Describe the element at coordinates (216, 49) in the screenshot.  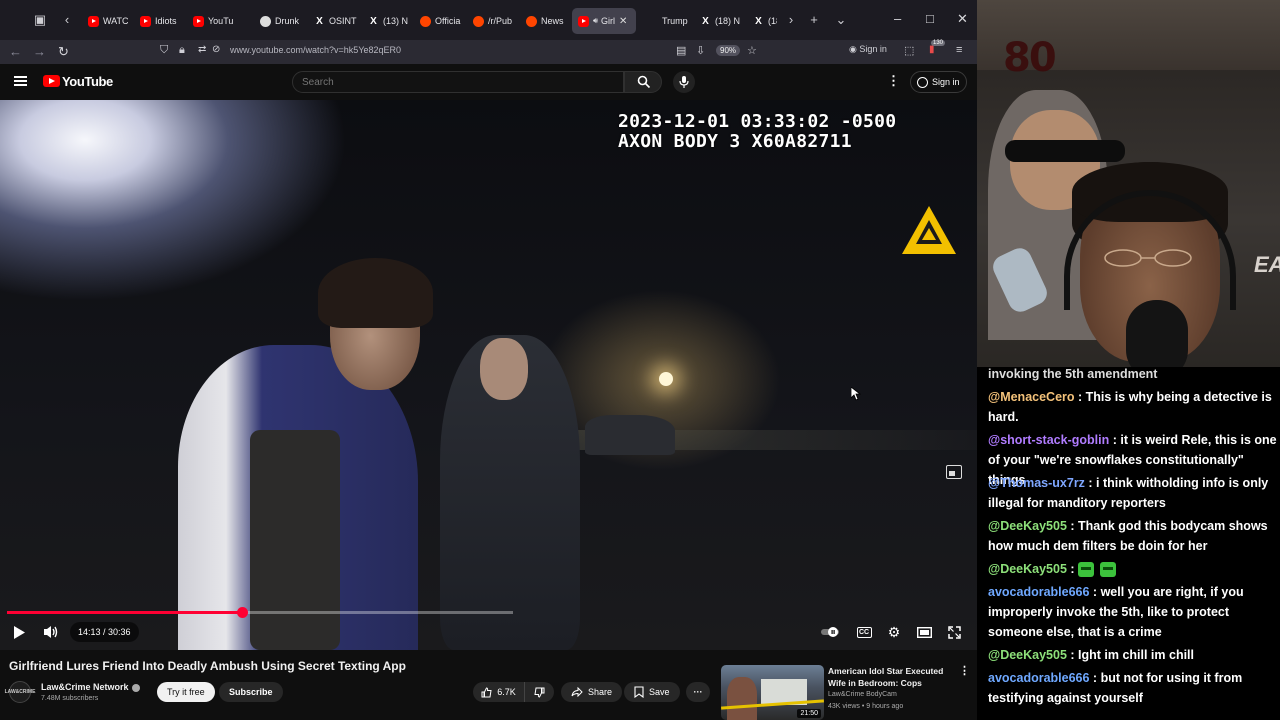
I see `autoplay-blocked-icon: ⊘` at that location.